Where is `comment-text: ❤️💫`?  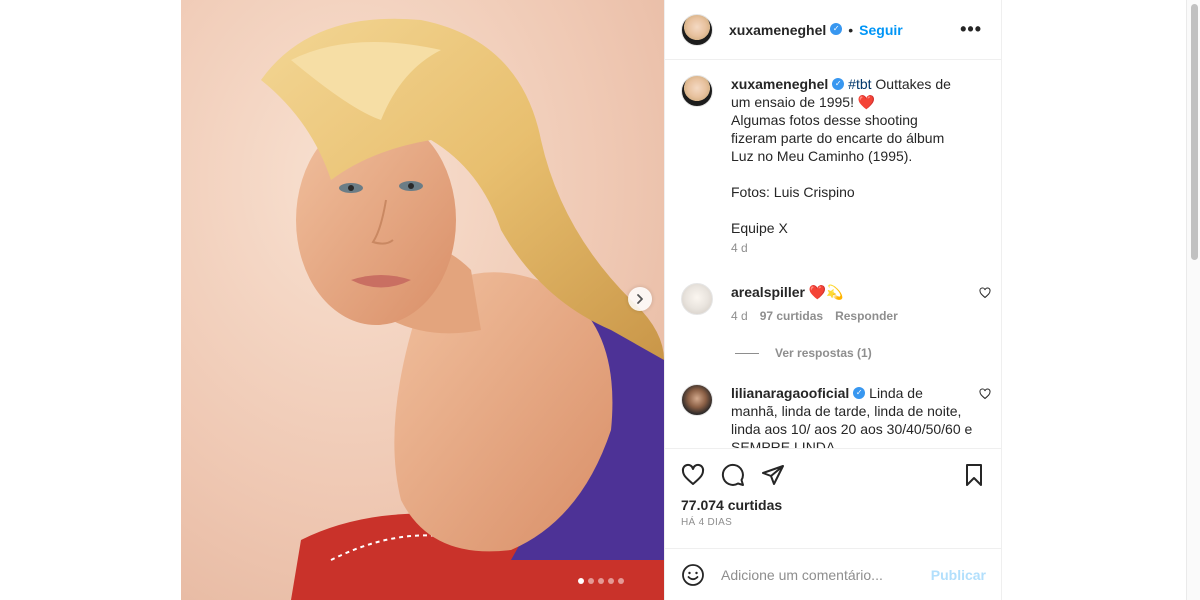 comment-text: ❤️💫 is located at coordinates (824, 292).